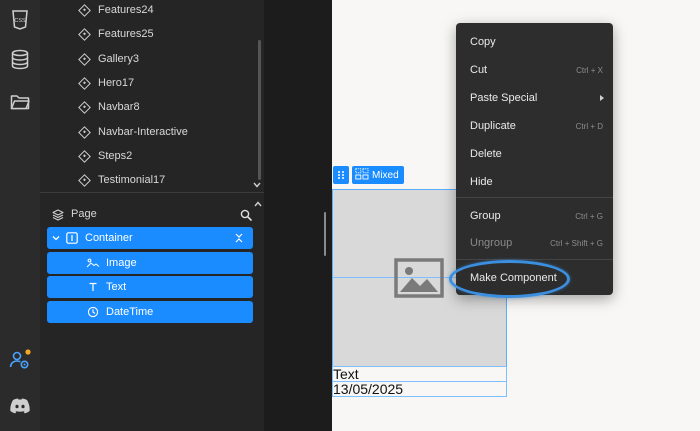 The width and height of the screenshot is (700, 431). Describe the element at coordinates (20, 406) in the screenshot. I see `discord-icon` at that location.